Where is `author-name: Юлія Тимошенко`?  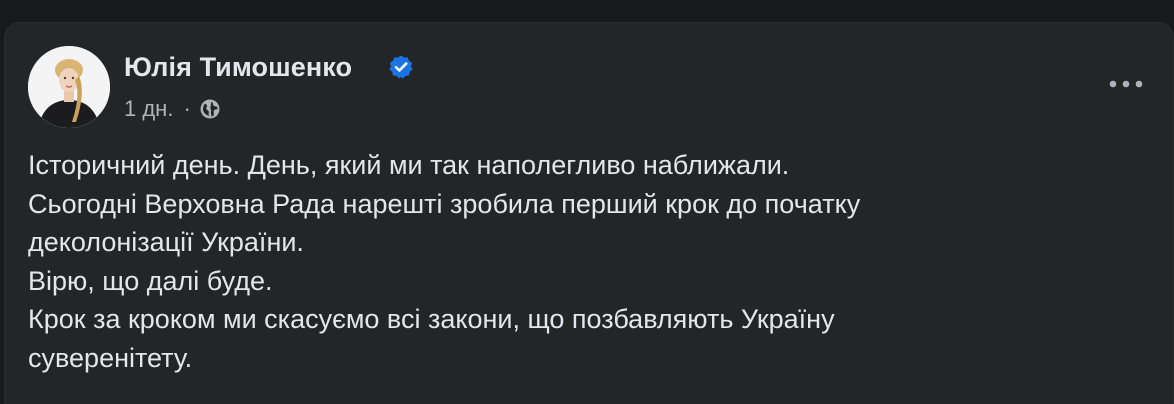
author-name: Юлія Тимошенко is located at coordinates (238, 67).